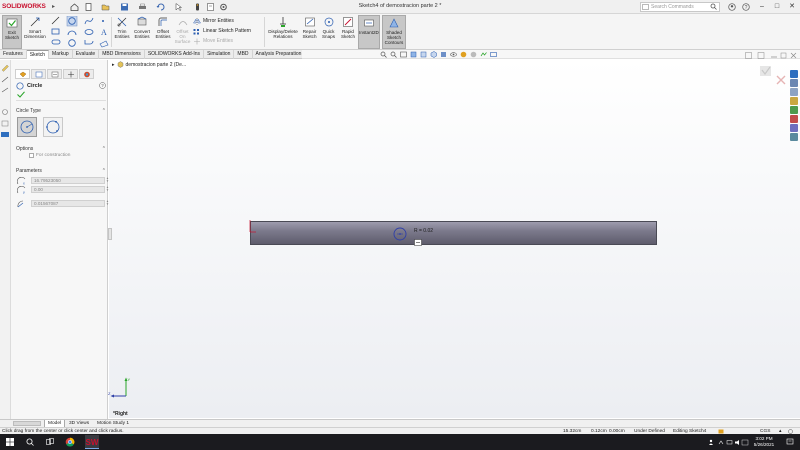  Describe the element at coordinates (27, 423) in the screenshot. I see `tab-scroll-control` at that location.